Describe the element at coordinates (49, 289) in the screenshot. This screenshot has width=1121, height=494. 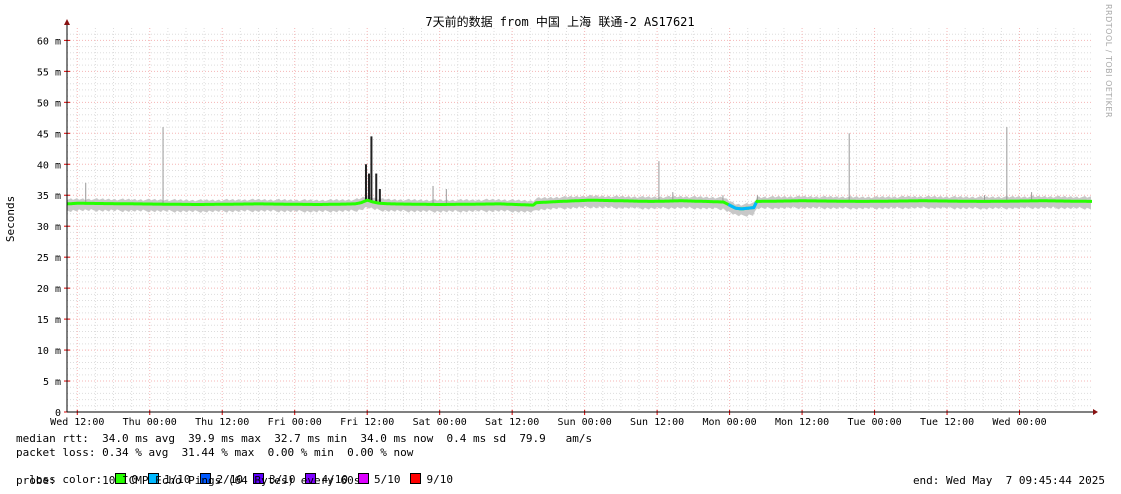
I see `y-tick-label: 20 m` at that location.